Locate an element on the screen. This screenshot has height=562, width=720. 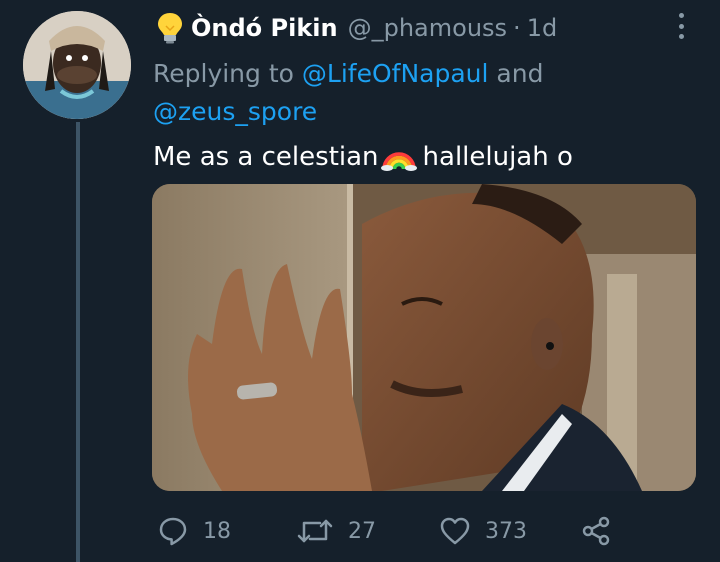
share-icon is located at coordinates (596, 531).